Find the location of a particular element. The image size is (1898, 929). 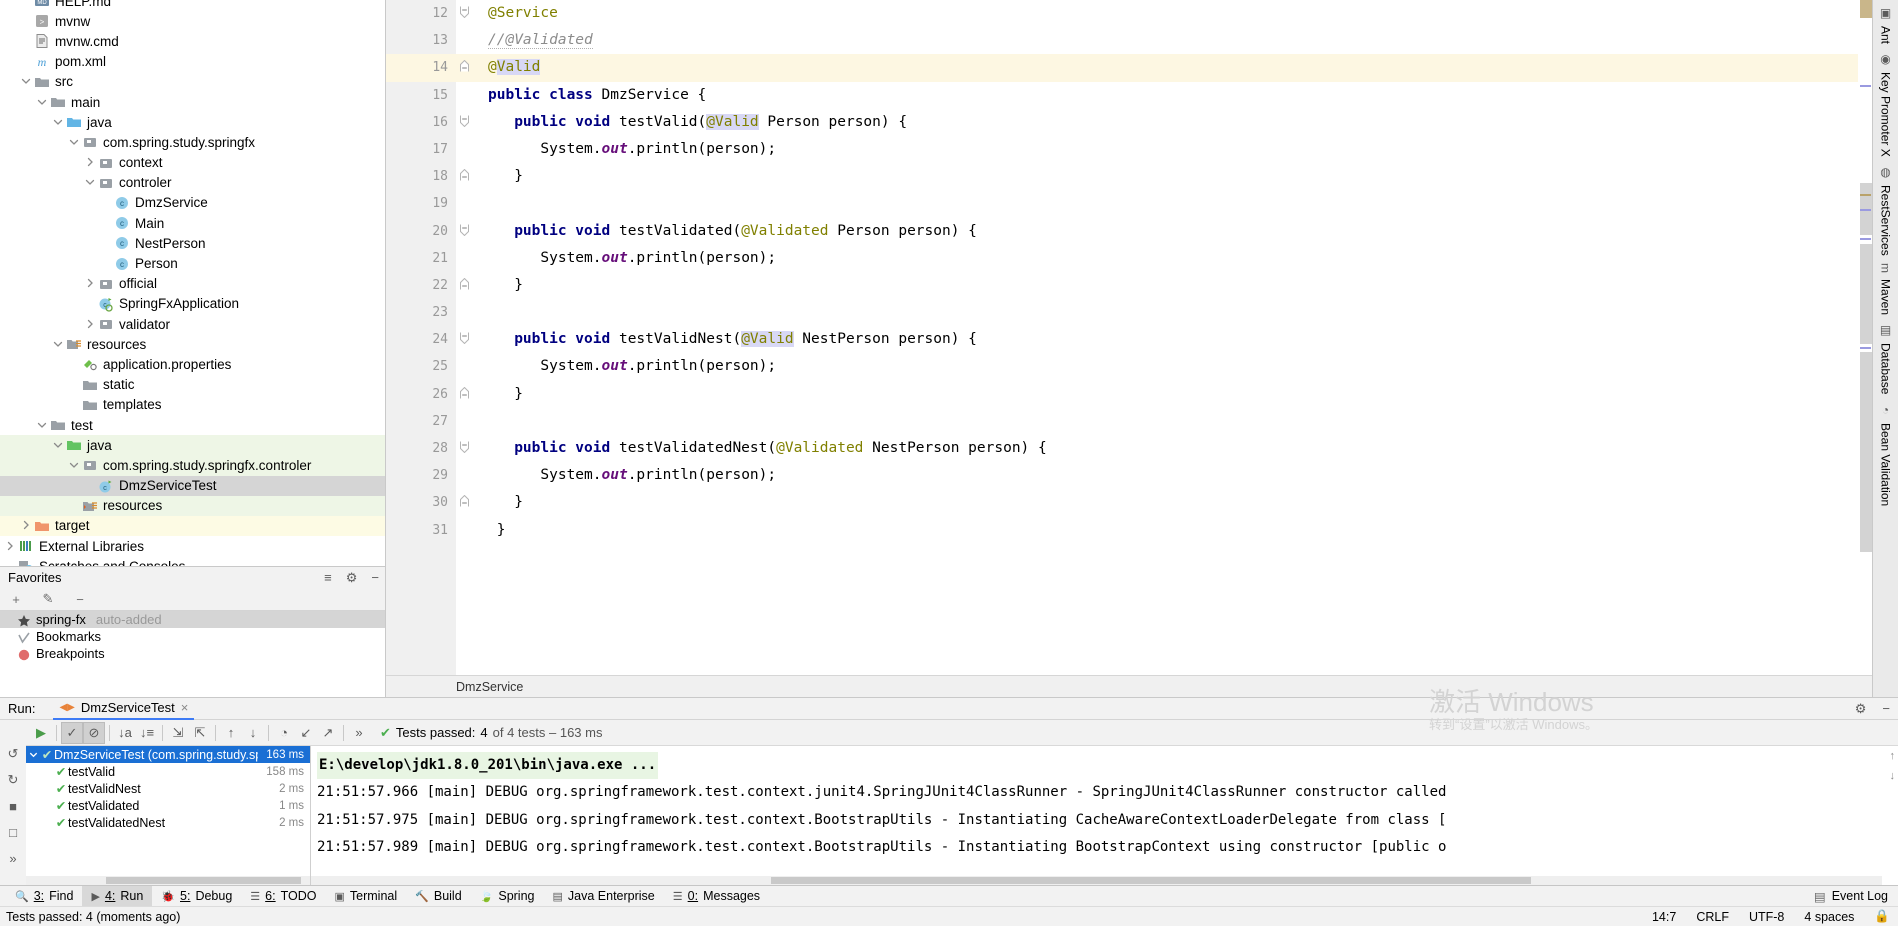

expand-panel-icon: » is located at coordinates (13, 858).